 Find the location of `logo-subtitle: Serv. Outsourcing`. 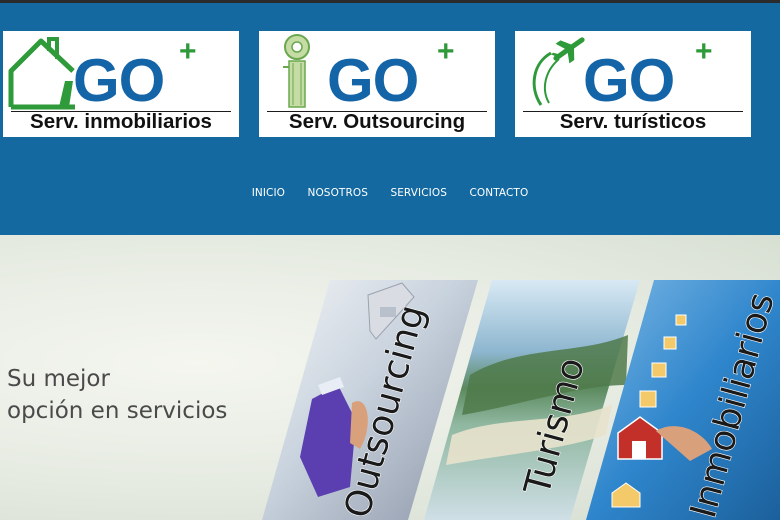

logo-subtitle: Serv. Outsourcing is located at coordinates (377, 121).